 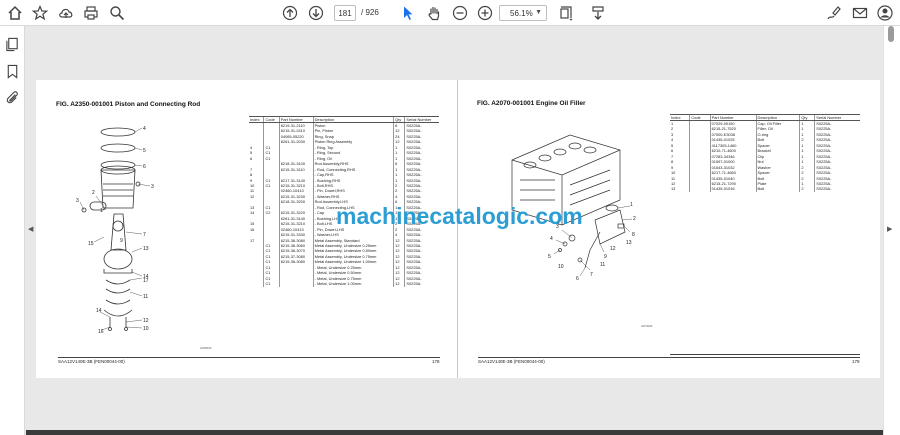 I want to click on right-table-rule, so click(x=765, y=354).